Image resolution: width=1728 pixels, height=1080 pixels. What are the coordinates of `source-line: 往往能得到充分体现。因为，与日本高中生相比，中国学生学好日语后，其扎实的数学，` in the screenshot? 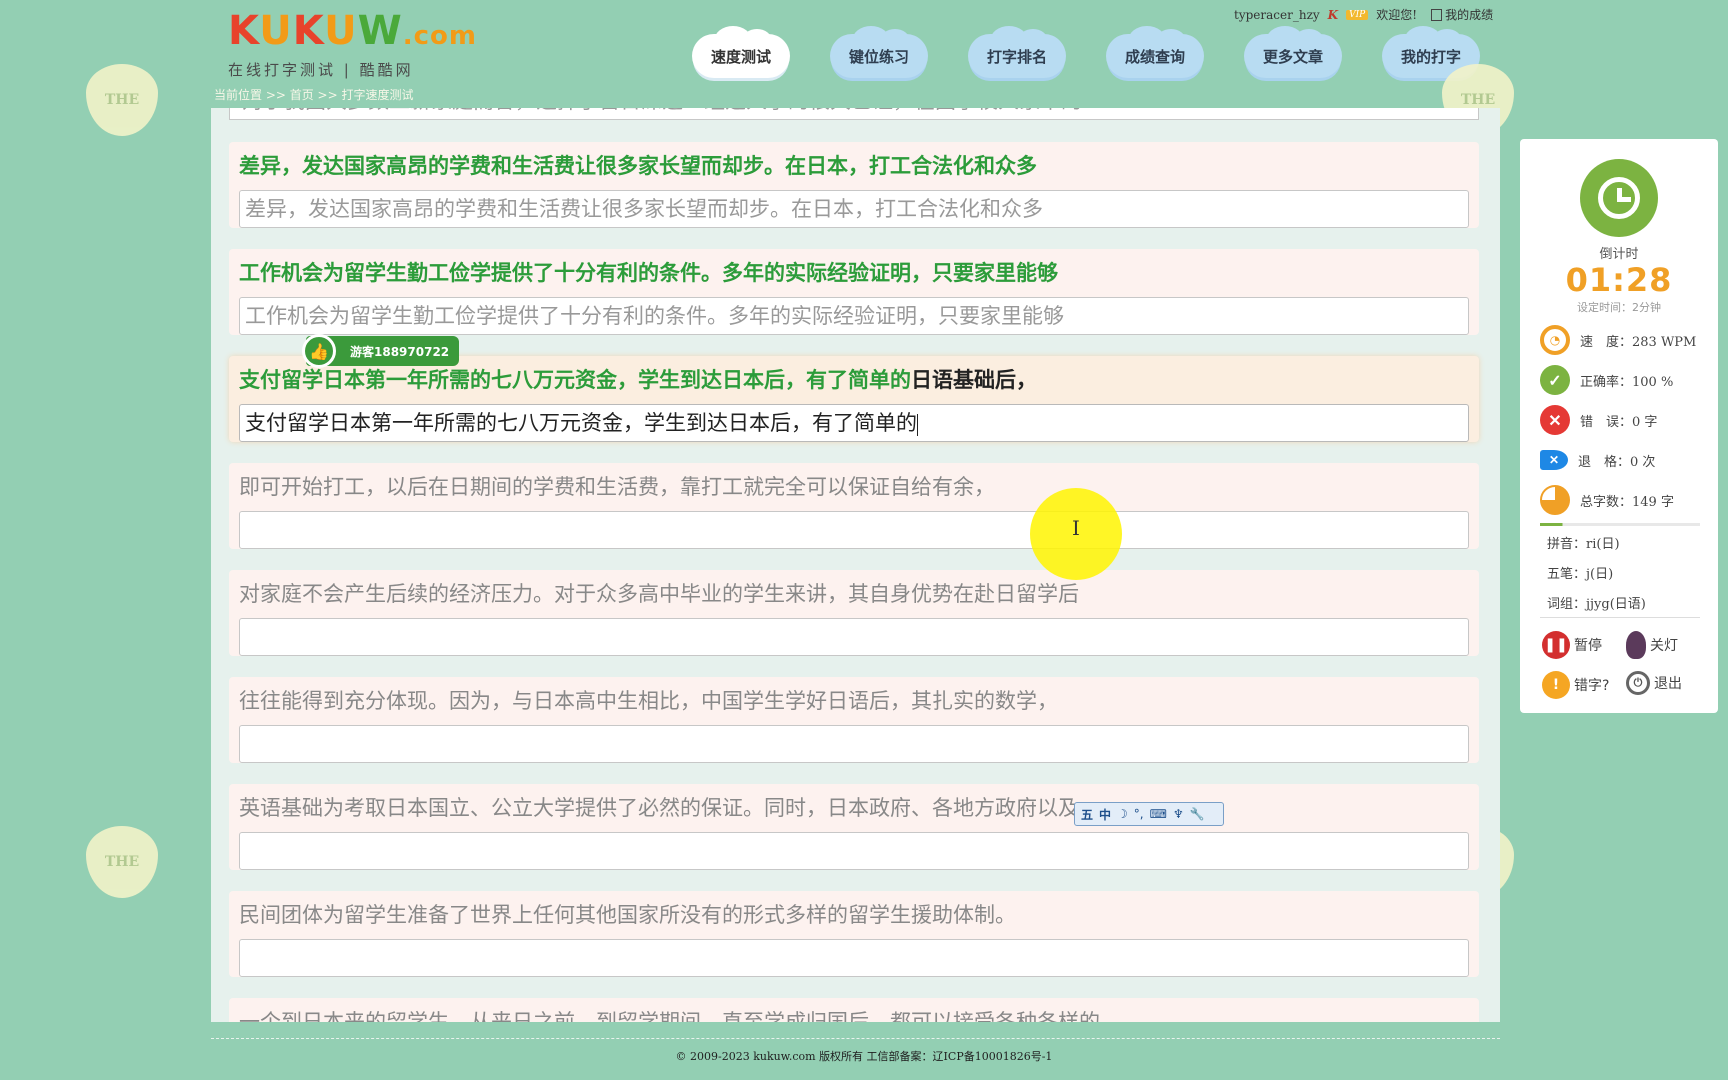 It's located at (648, 701).